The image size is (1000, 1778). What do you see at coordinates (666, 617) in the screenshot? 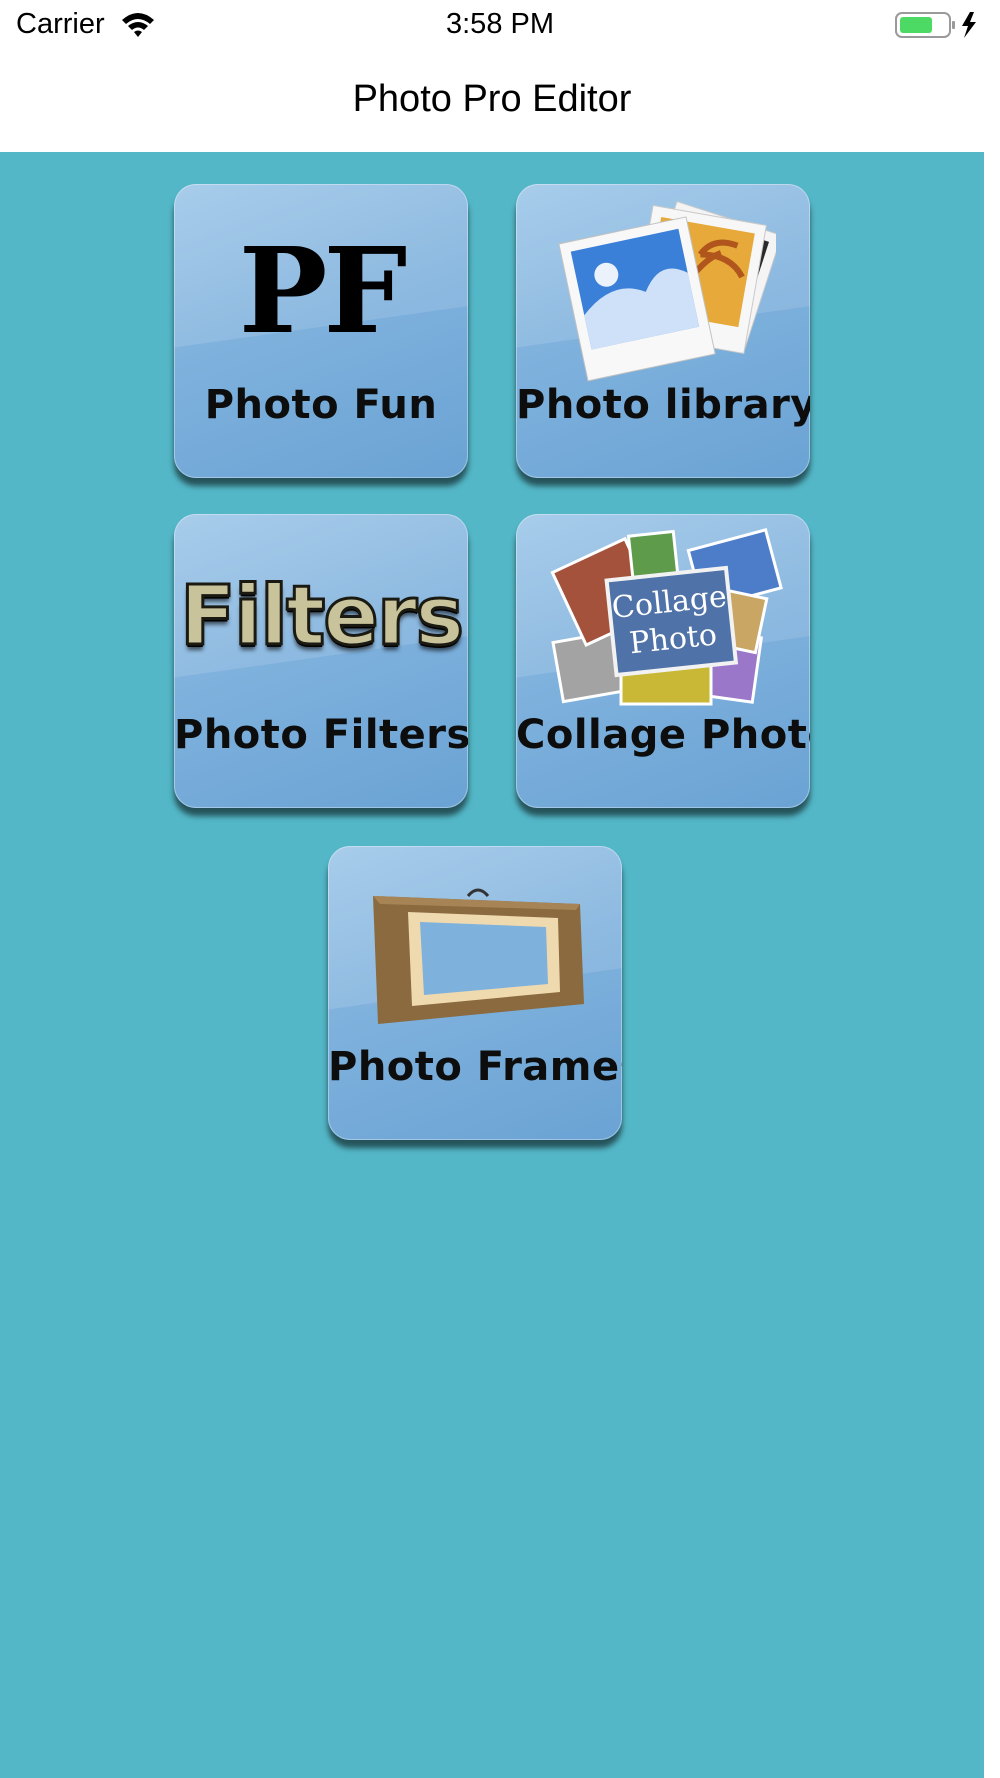
I see `collage-icon: Collage Photo` at bounding box center [666, 617].